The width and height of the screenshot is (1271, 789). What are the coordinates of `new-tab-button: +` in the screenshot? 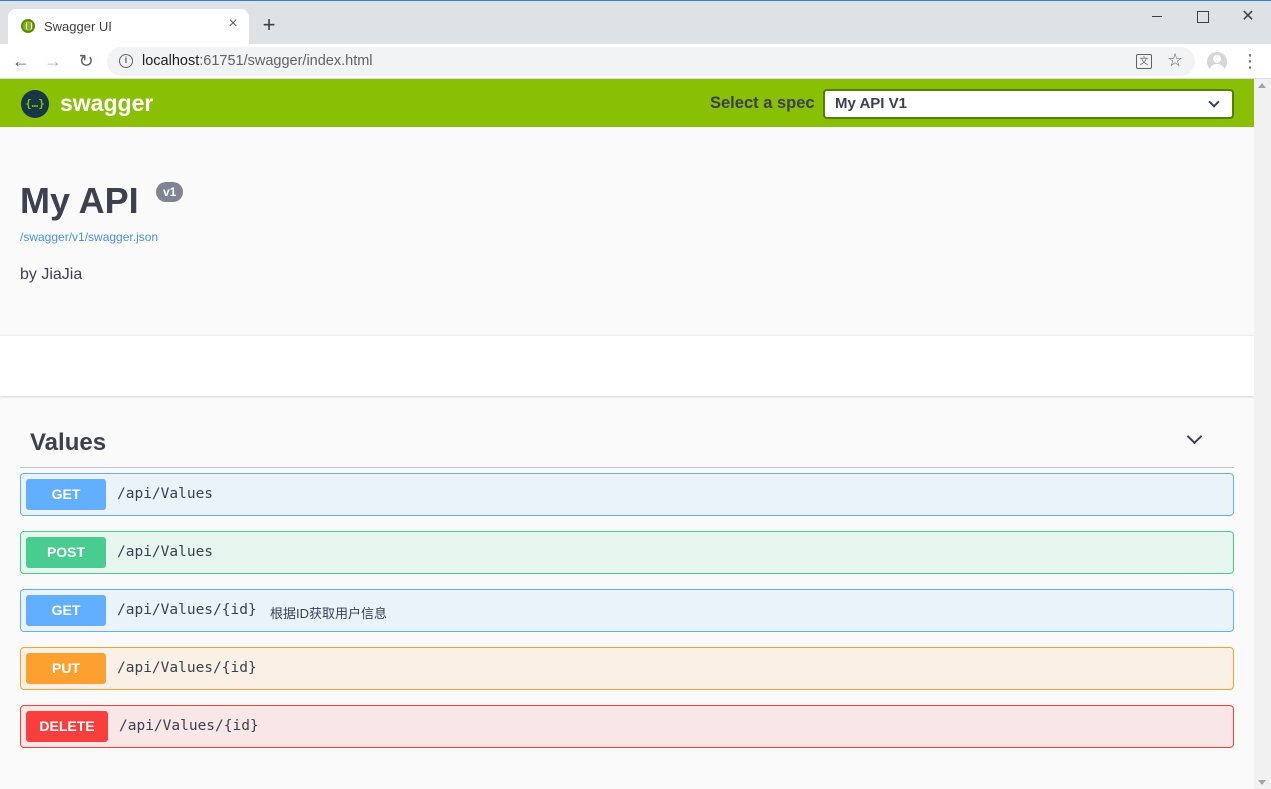 It's located at (269, 25).